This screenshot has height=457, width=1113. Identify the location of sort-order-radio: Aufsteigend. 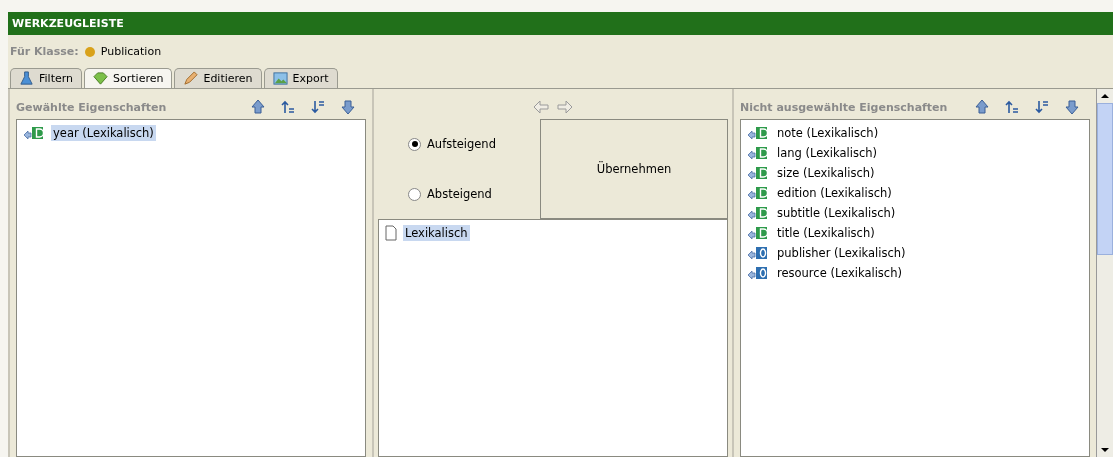
(474, 144).